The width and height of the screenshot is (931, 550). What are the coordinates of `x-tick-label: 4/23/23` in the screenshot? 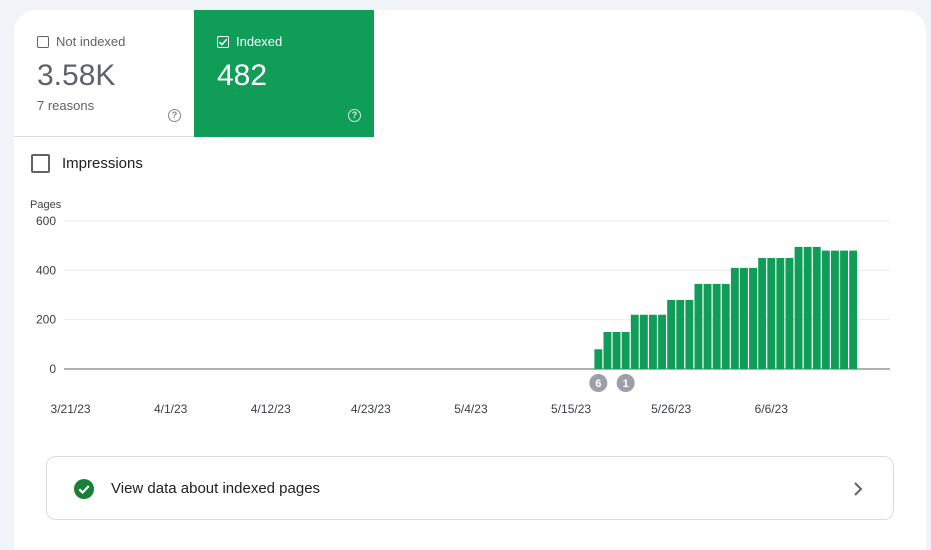 It's located at (371, 409).